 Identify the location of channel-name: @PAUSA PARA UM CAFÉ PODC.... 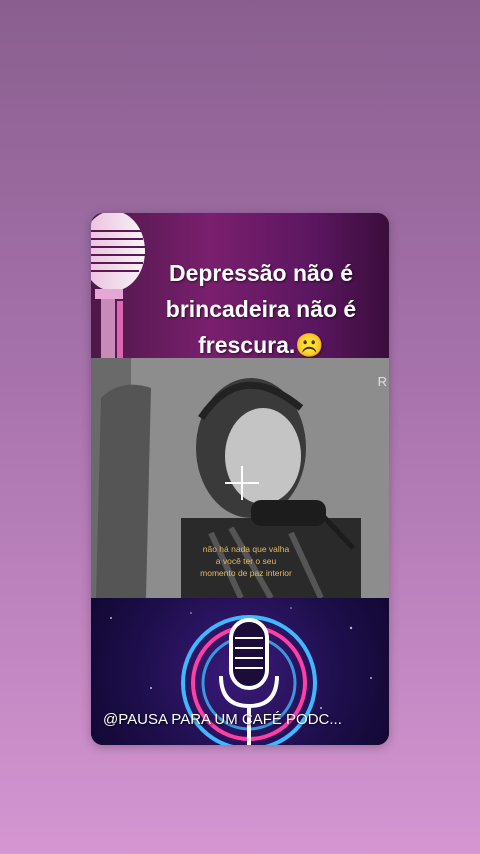
(243, 719).